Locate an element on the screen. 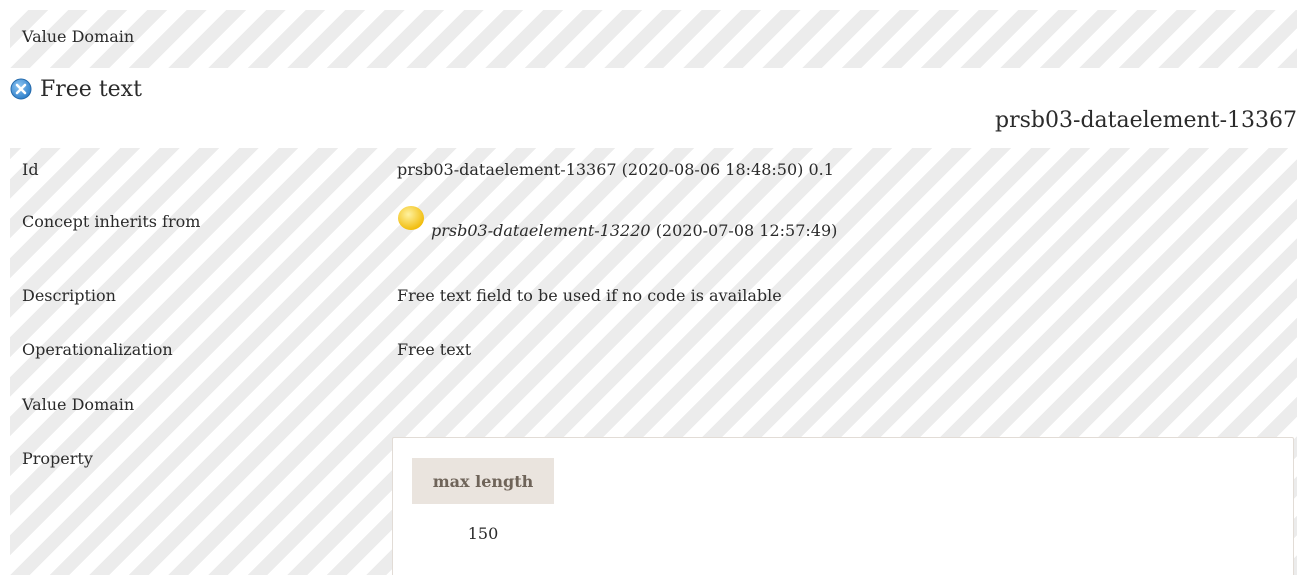 The height and width of the screenshot is (575, 1307). operationalization-value: Free text is located at coordinates (434, 349).